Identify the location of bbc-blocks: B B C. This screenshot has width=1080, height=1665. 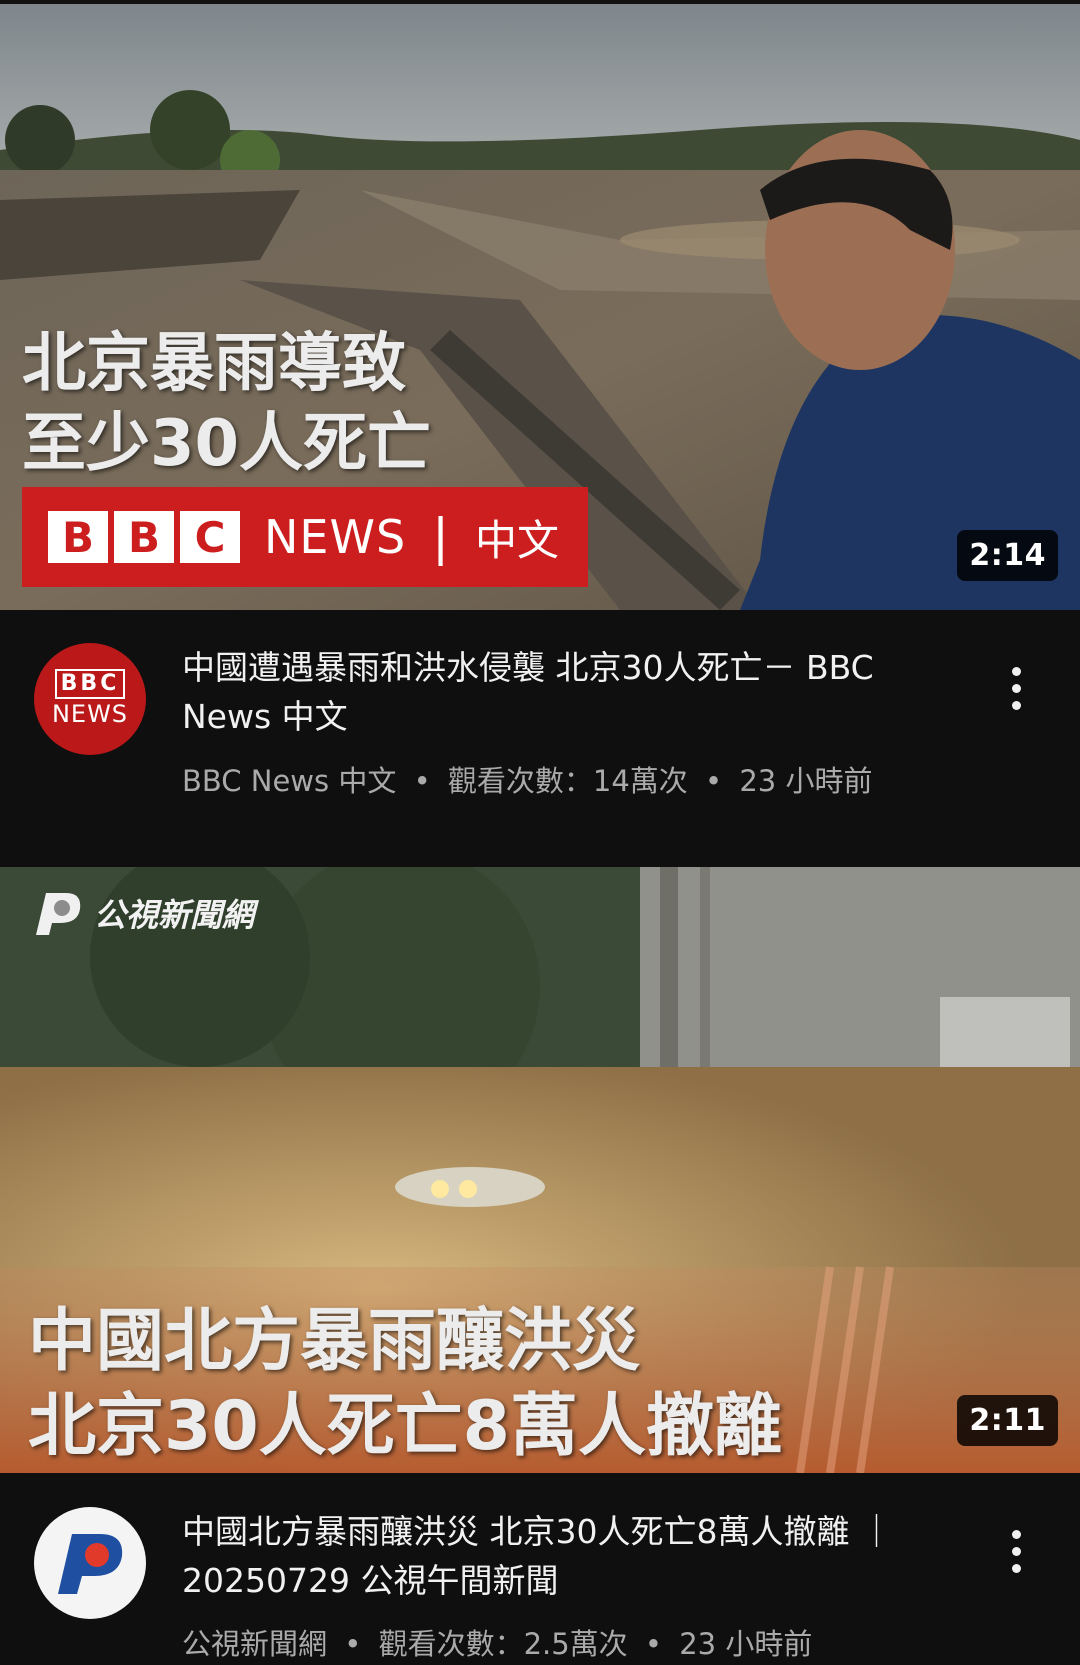
(144, 537).